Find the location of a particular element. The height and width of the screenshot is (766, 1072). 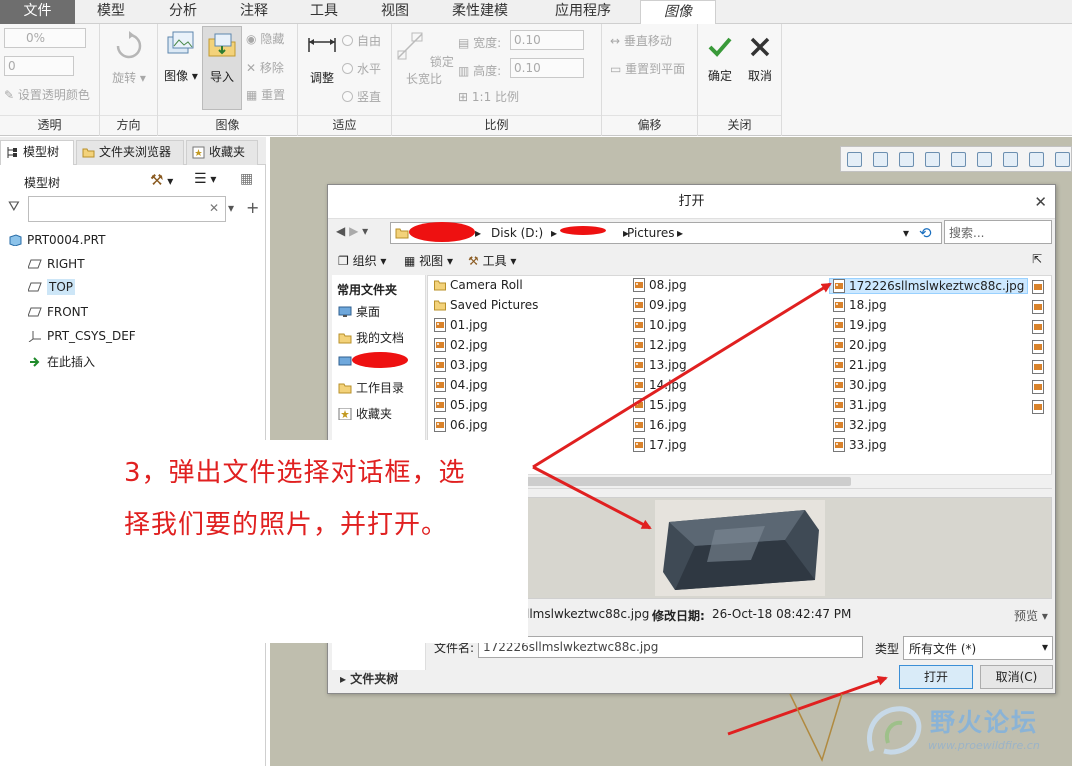

file-item: 21.jpg is located at coordinates (860, 365).